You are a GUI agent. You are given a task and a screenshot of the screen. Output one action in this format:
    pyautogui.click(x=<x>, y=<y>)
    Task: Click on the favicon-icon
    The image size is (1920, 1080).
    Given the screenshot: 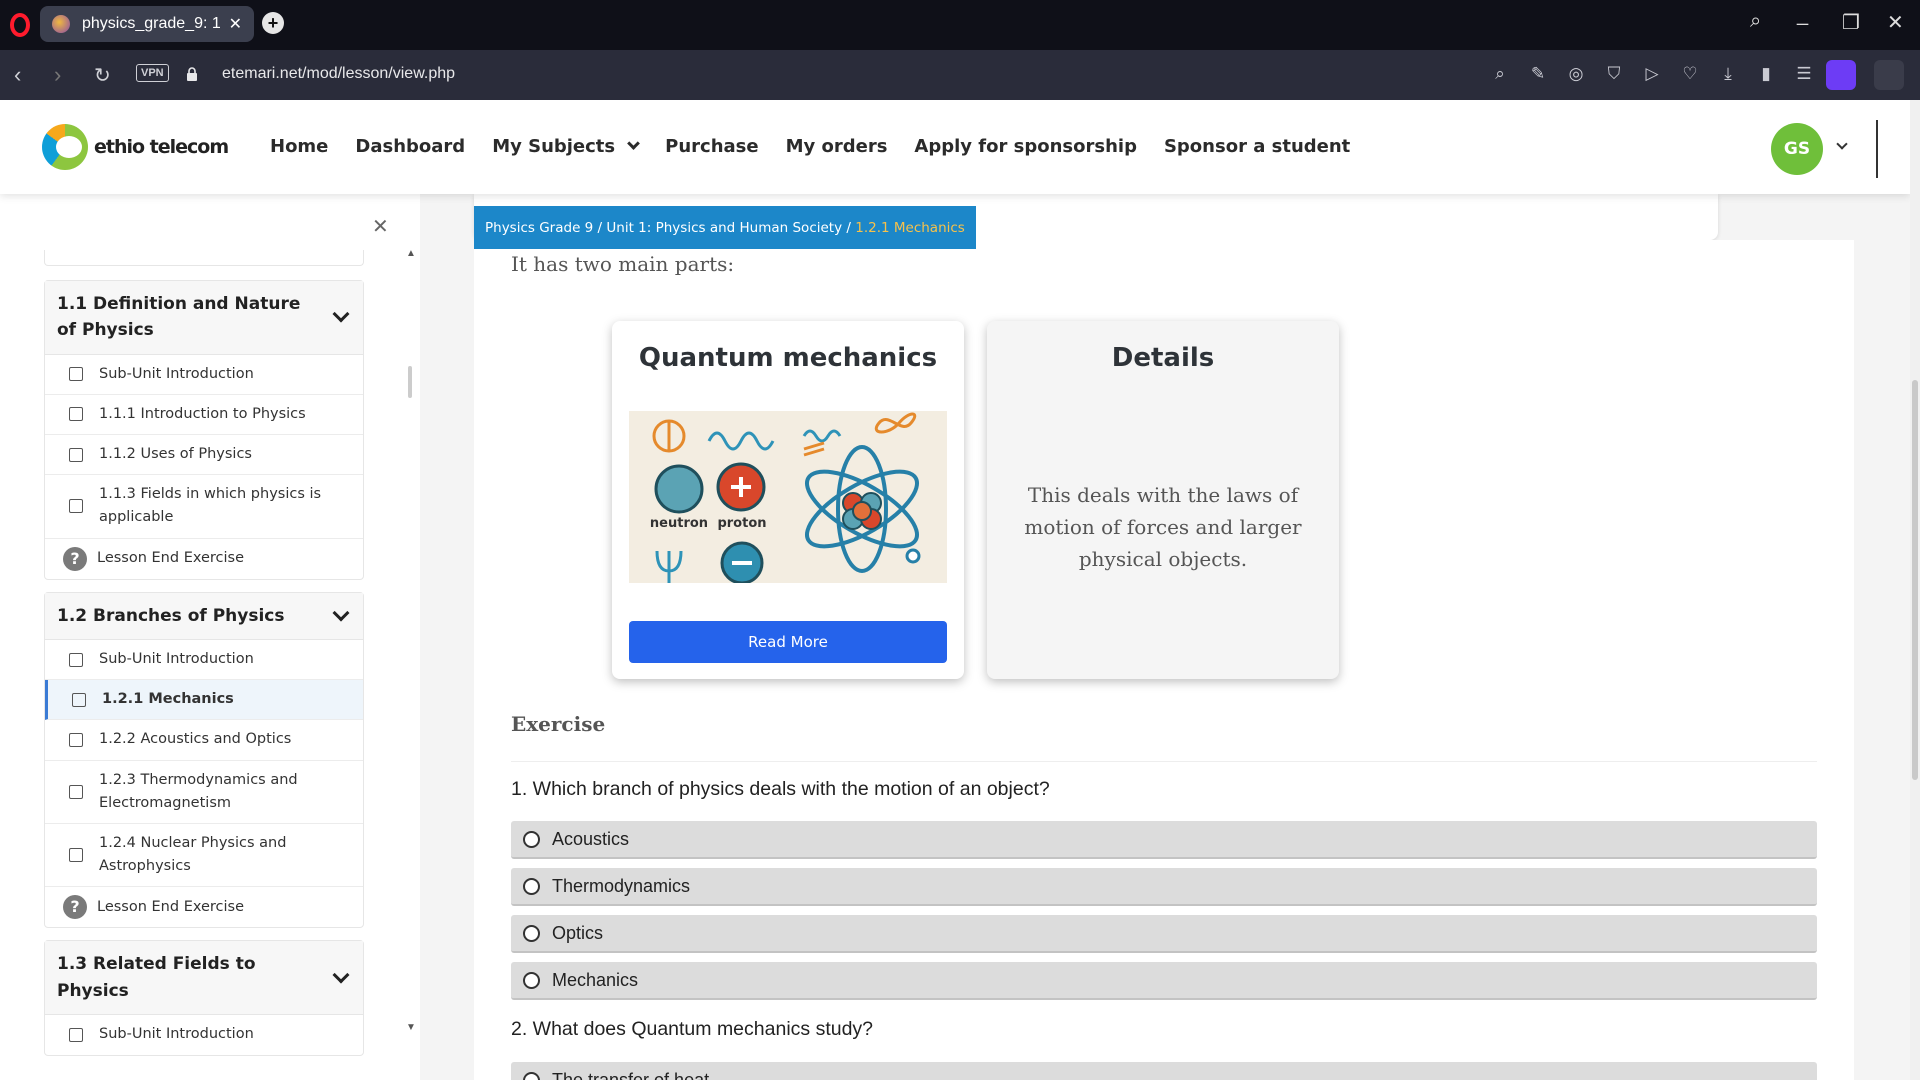 What is the action you would take?
    pyautogui.click(x=61, y=24)
    